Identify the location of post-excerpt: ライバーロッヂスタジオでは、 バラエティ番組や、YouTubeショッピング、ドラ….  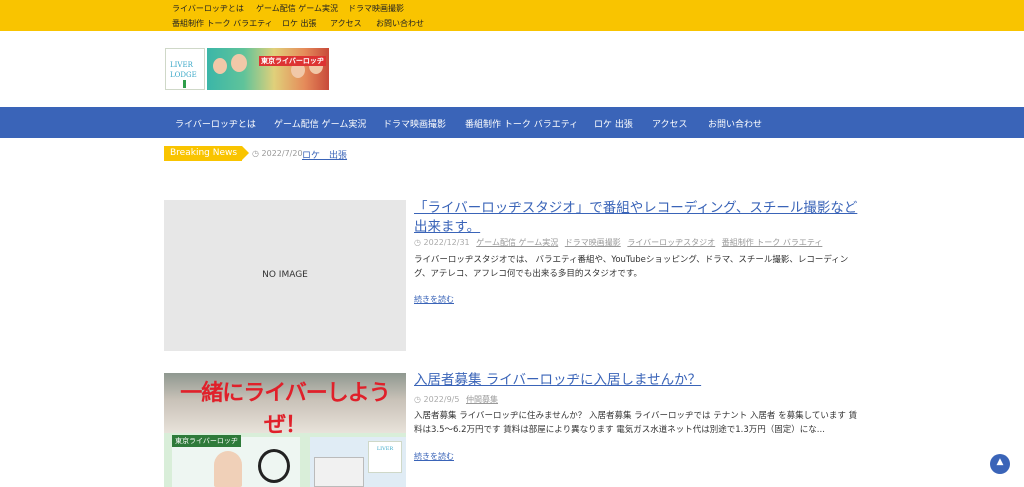
(631, 267).